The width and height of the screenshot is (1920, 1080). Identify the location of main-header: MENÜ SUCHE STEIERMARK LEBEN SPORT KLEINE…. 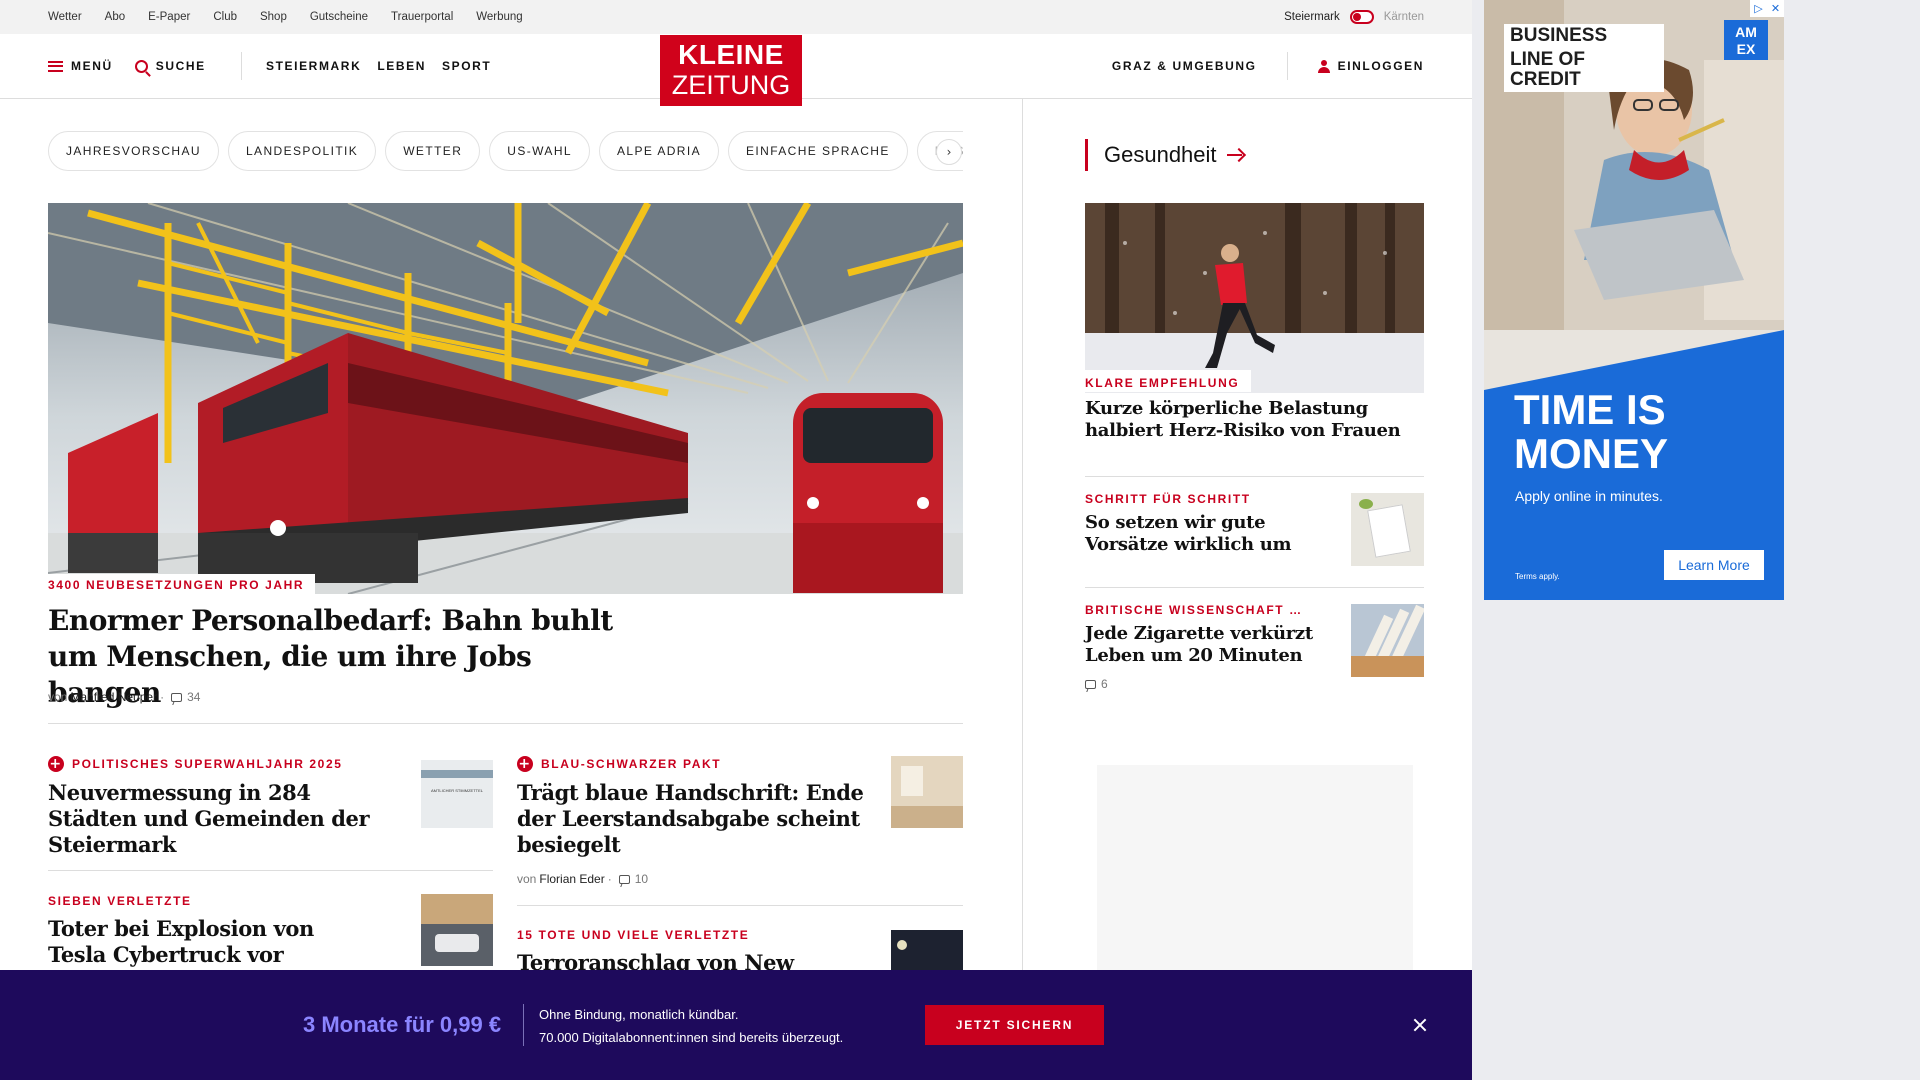
(736, 70).